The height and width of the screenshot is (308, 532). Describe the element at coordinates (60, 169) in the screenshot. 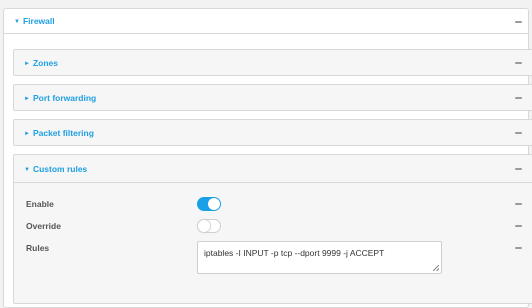

I see `custom-rules-label: Custom rules` at that location.